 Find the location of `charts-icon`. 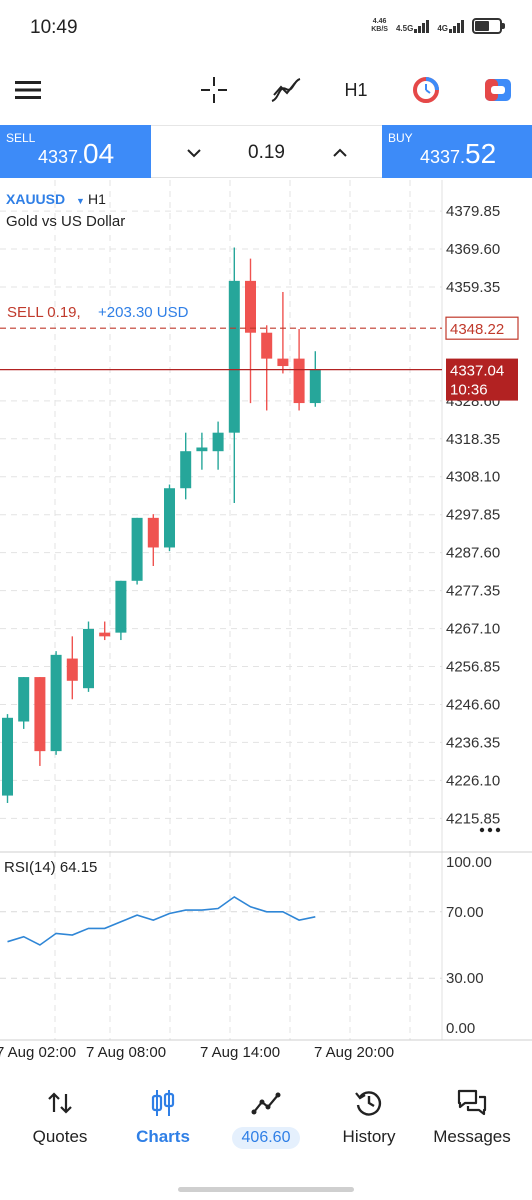

charts-icon is located at coordinates (163, 1103).